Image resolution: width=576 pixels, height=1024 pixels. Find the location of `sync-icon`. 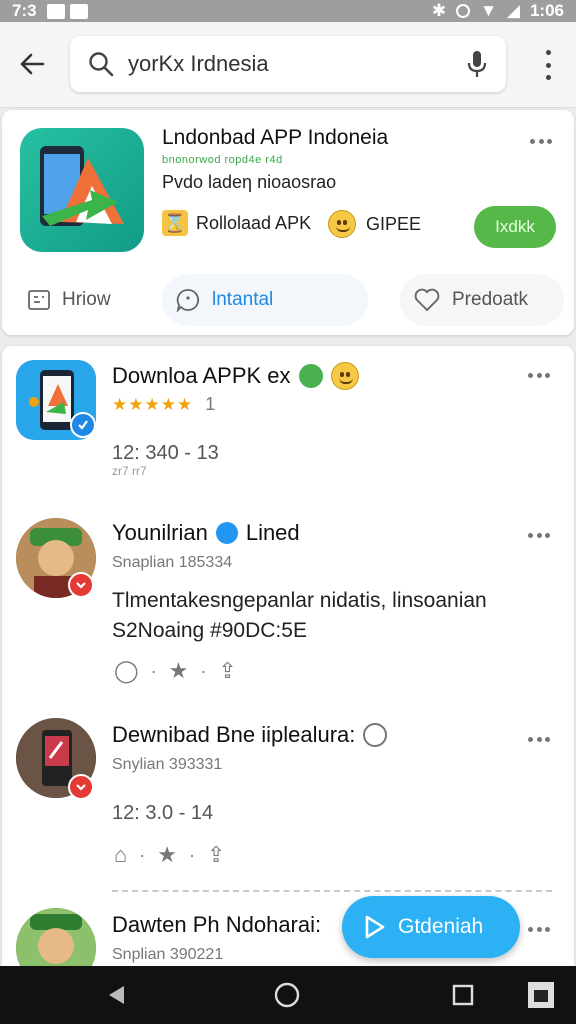

sync-icon is located at coordinates (463, 11).